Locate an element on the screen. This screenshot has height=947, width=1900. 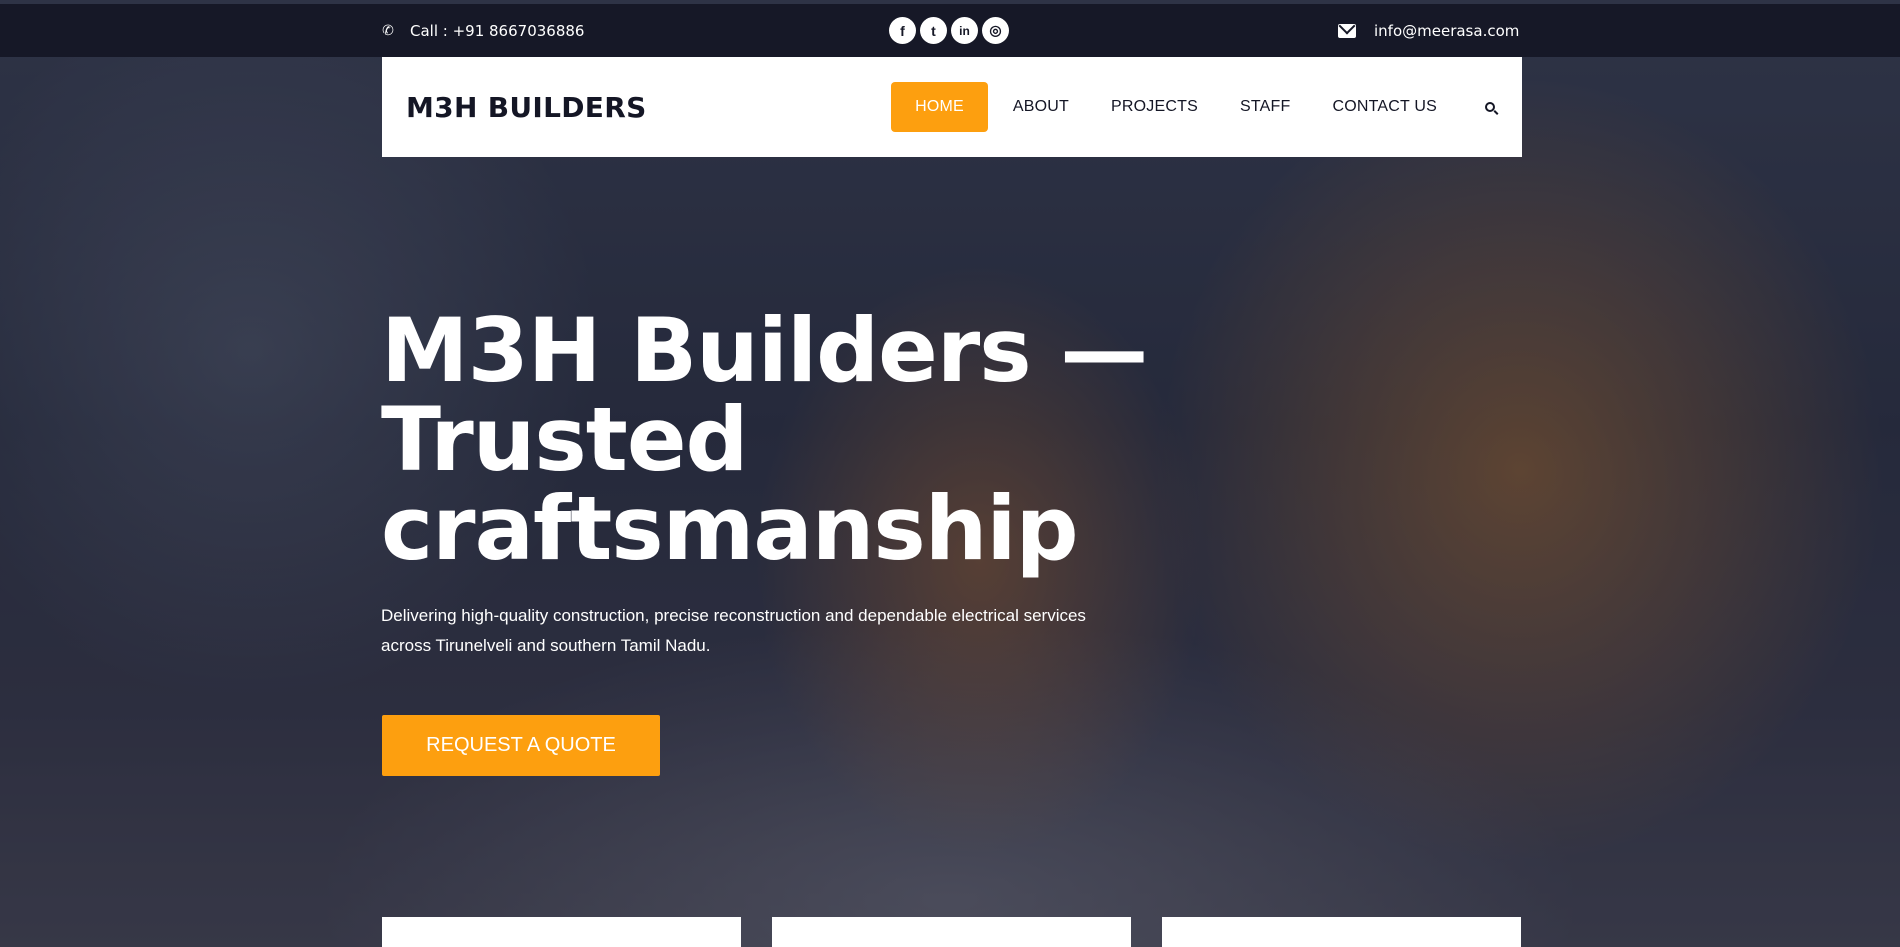
nav-menu: HOME ABOUT PROJECTS STAFF CONTACT US is located at coordinates (1206, 107).